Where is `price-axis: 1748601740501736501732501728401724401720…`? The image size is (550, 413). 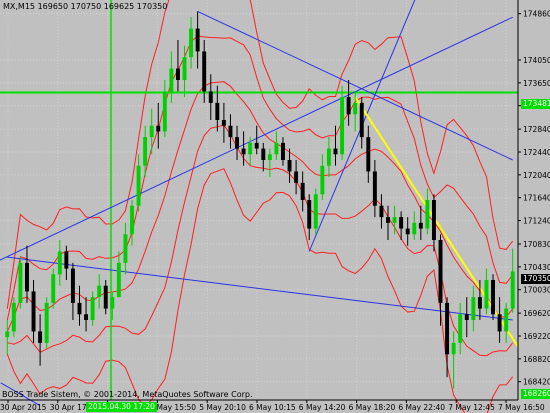
price-axis: 1748601740501736501732501728401724401720… is located at coordinates (533, 206).